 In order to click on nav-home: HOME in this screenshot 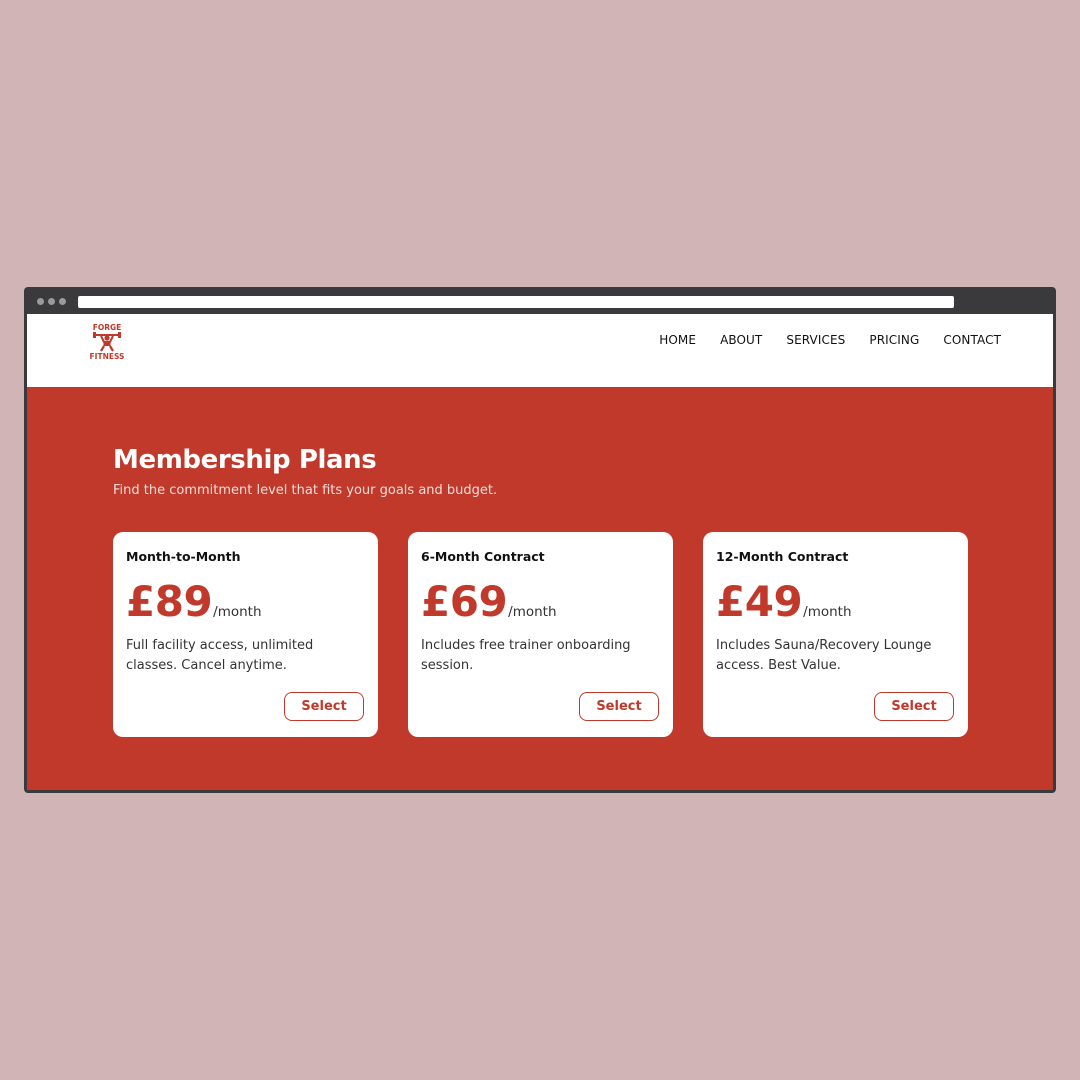, I will do `click(677, 340)`.